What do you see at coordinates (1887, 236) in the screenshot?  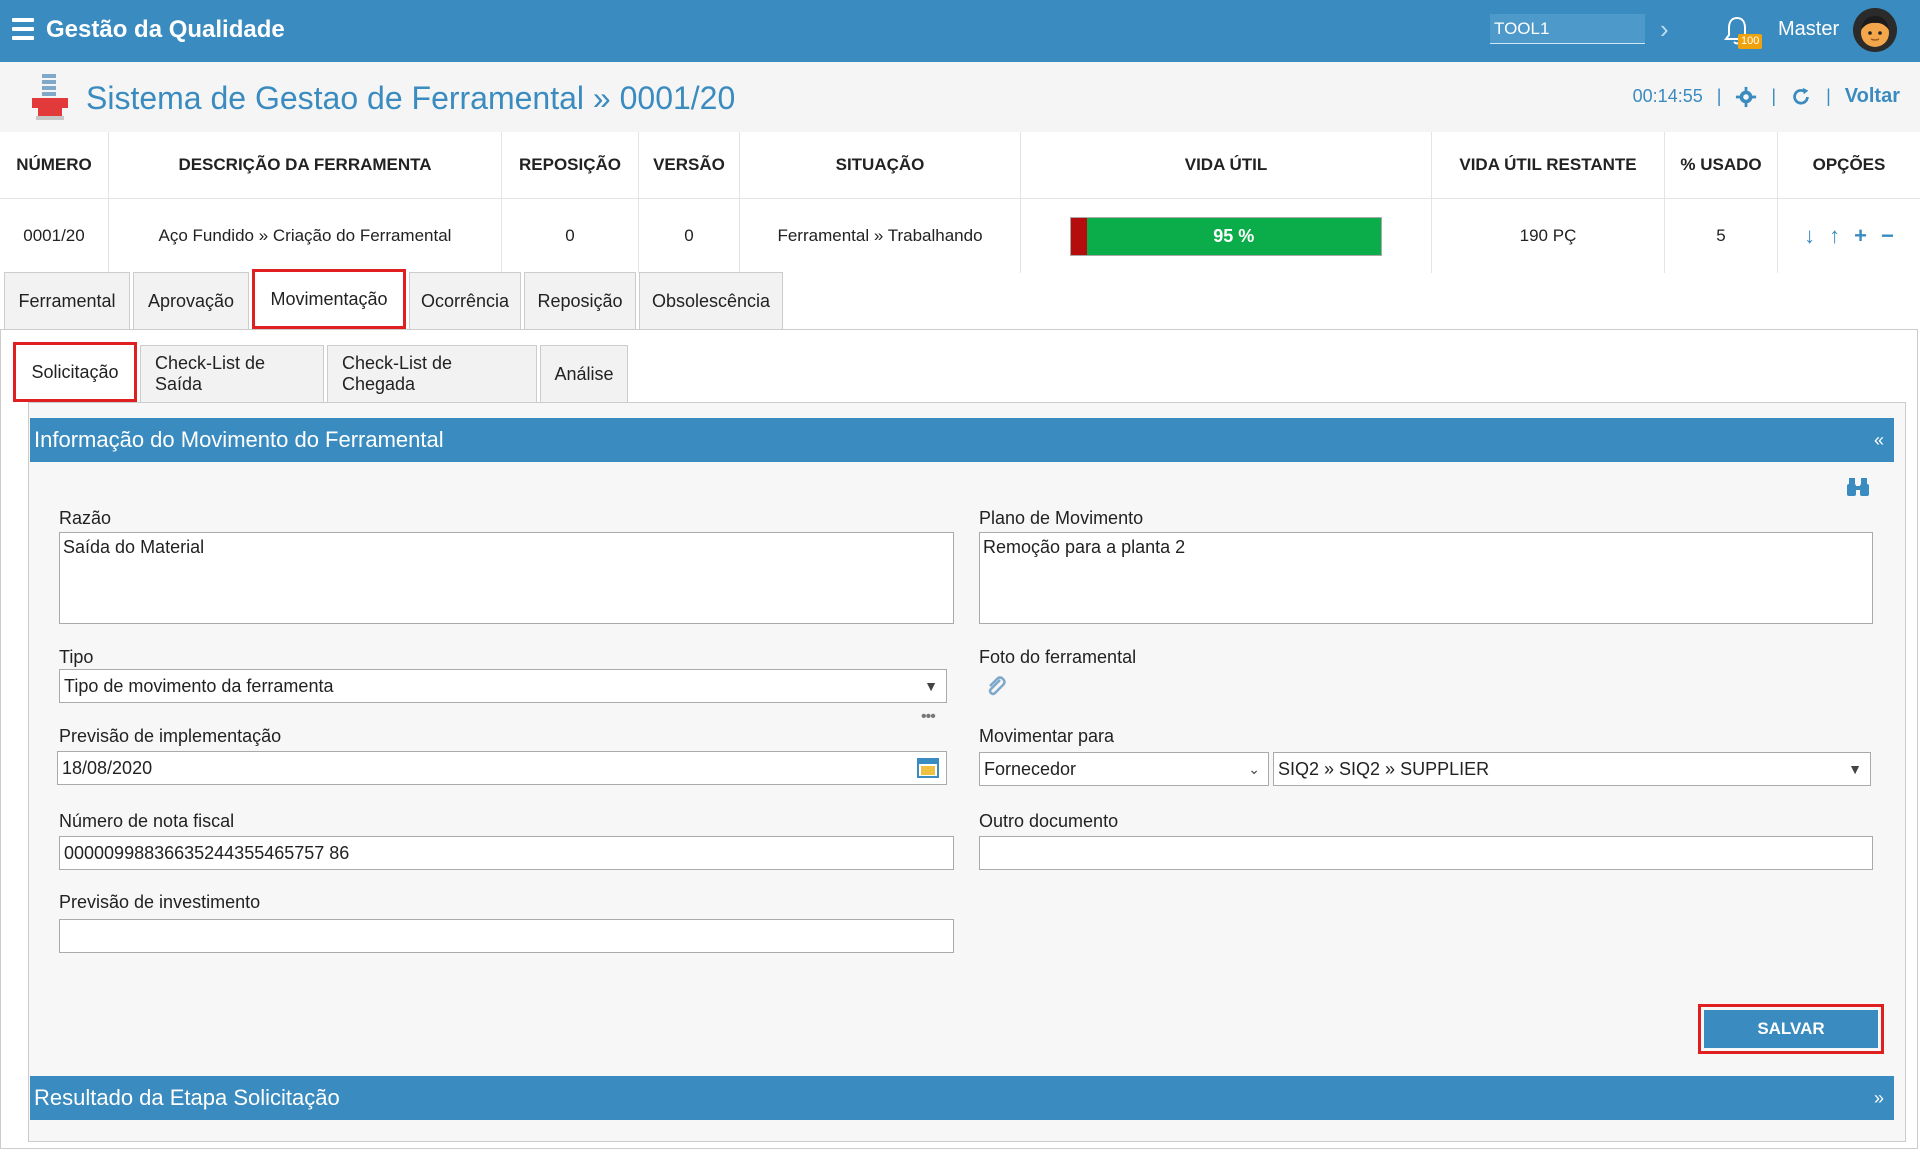 I see `minus-icon: −` at bounding box center [1887, 236].